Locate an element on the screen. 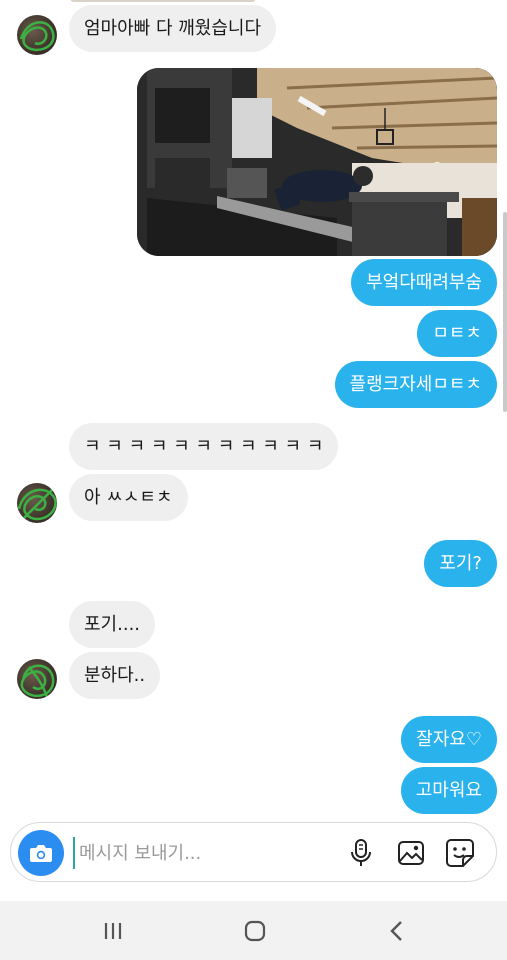 The image size is (507, 960). recent-apps-icon is located at coordinates (113, 931).